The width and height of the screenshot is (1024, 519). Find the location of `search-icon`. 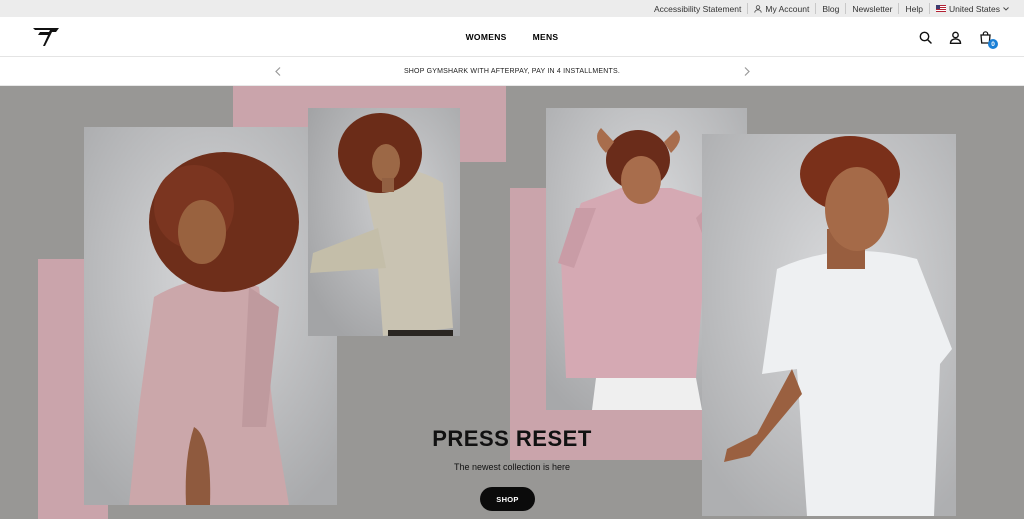

search-icon is located at coordinates (925, 37).